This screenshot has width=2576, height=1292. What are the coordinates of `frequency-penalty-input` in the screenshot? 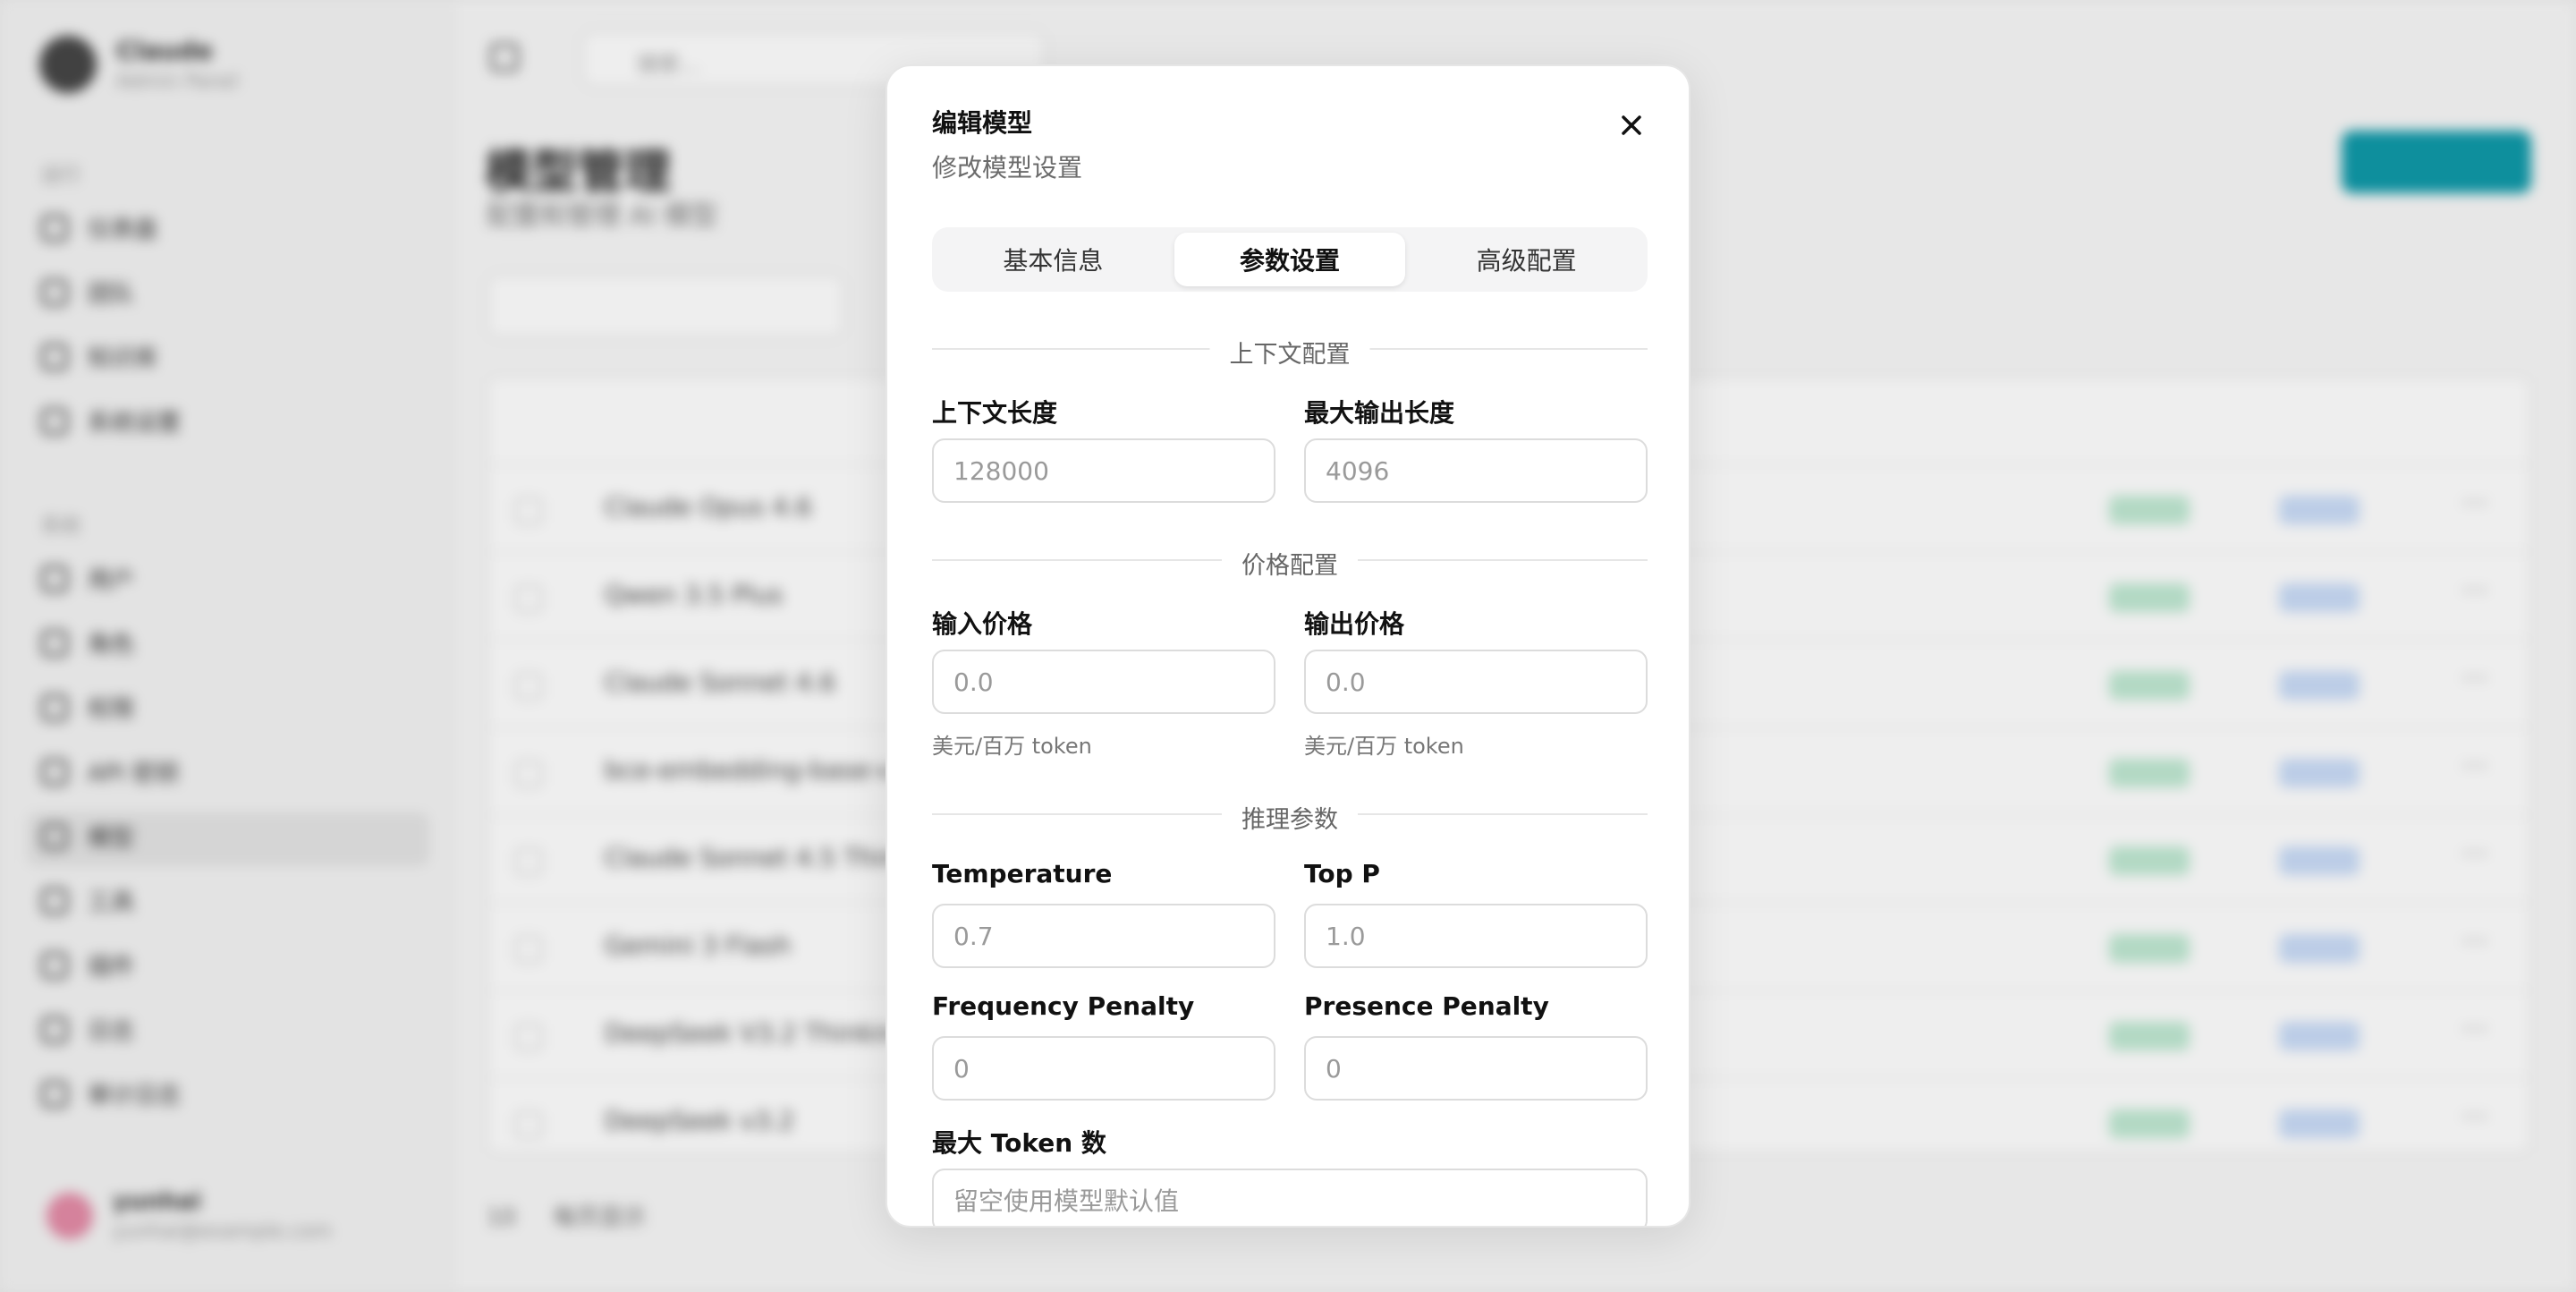 It's located at (1103, 1068).